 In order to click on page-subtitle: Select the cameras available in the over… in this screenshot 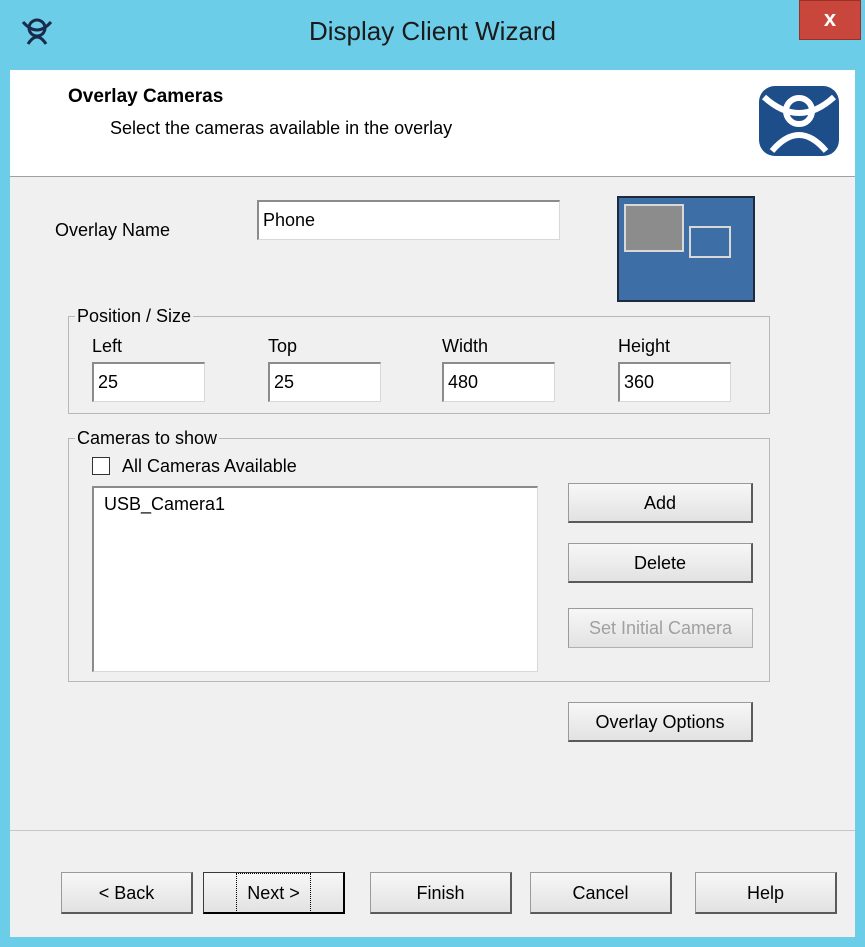, I will do `click(281, 128)`.